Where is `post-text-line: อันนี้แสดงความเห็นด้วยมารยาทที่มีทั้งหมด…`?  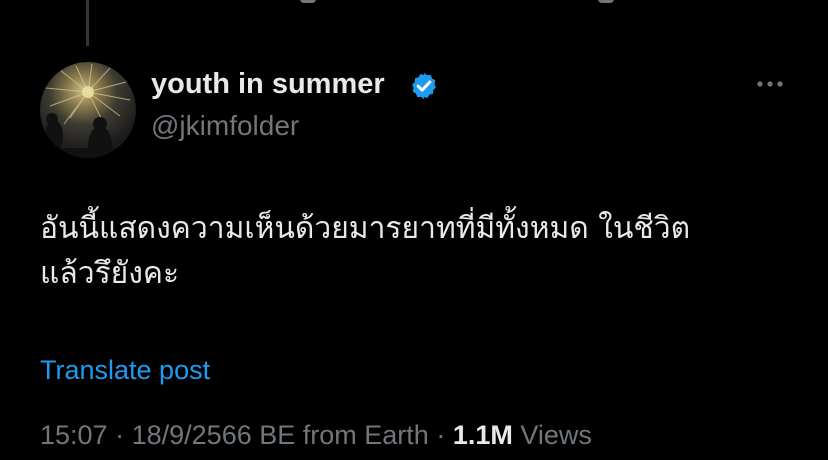
post-text-line: อันนี้แสดงความเห็นด้วยมารยาทที่มีทั้งหมด… is located at coordinates (365, 228).